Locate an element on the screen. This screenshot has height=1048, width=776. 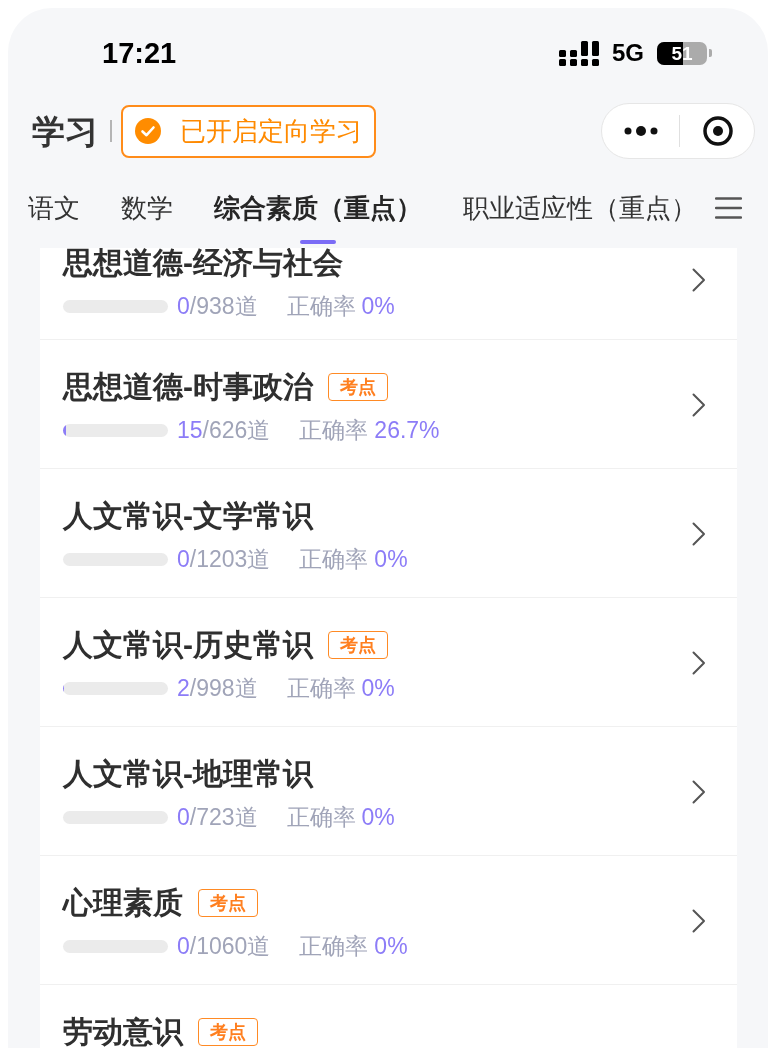
question-count: 0/723道 is located at coordinates (217, 817).